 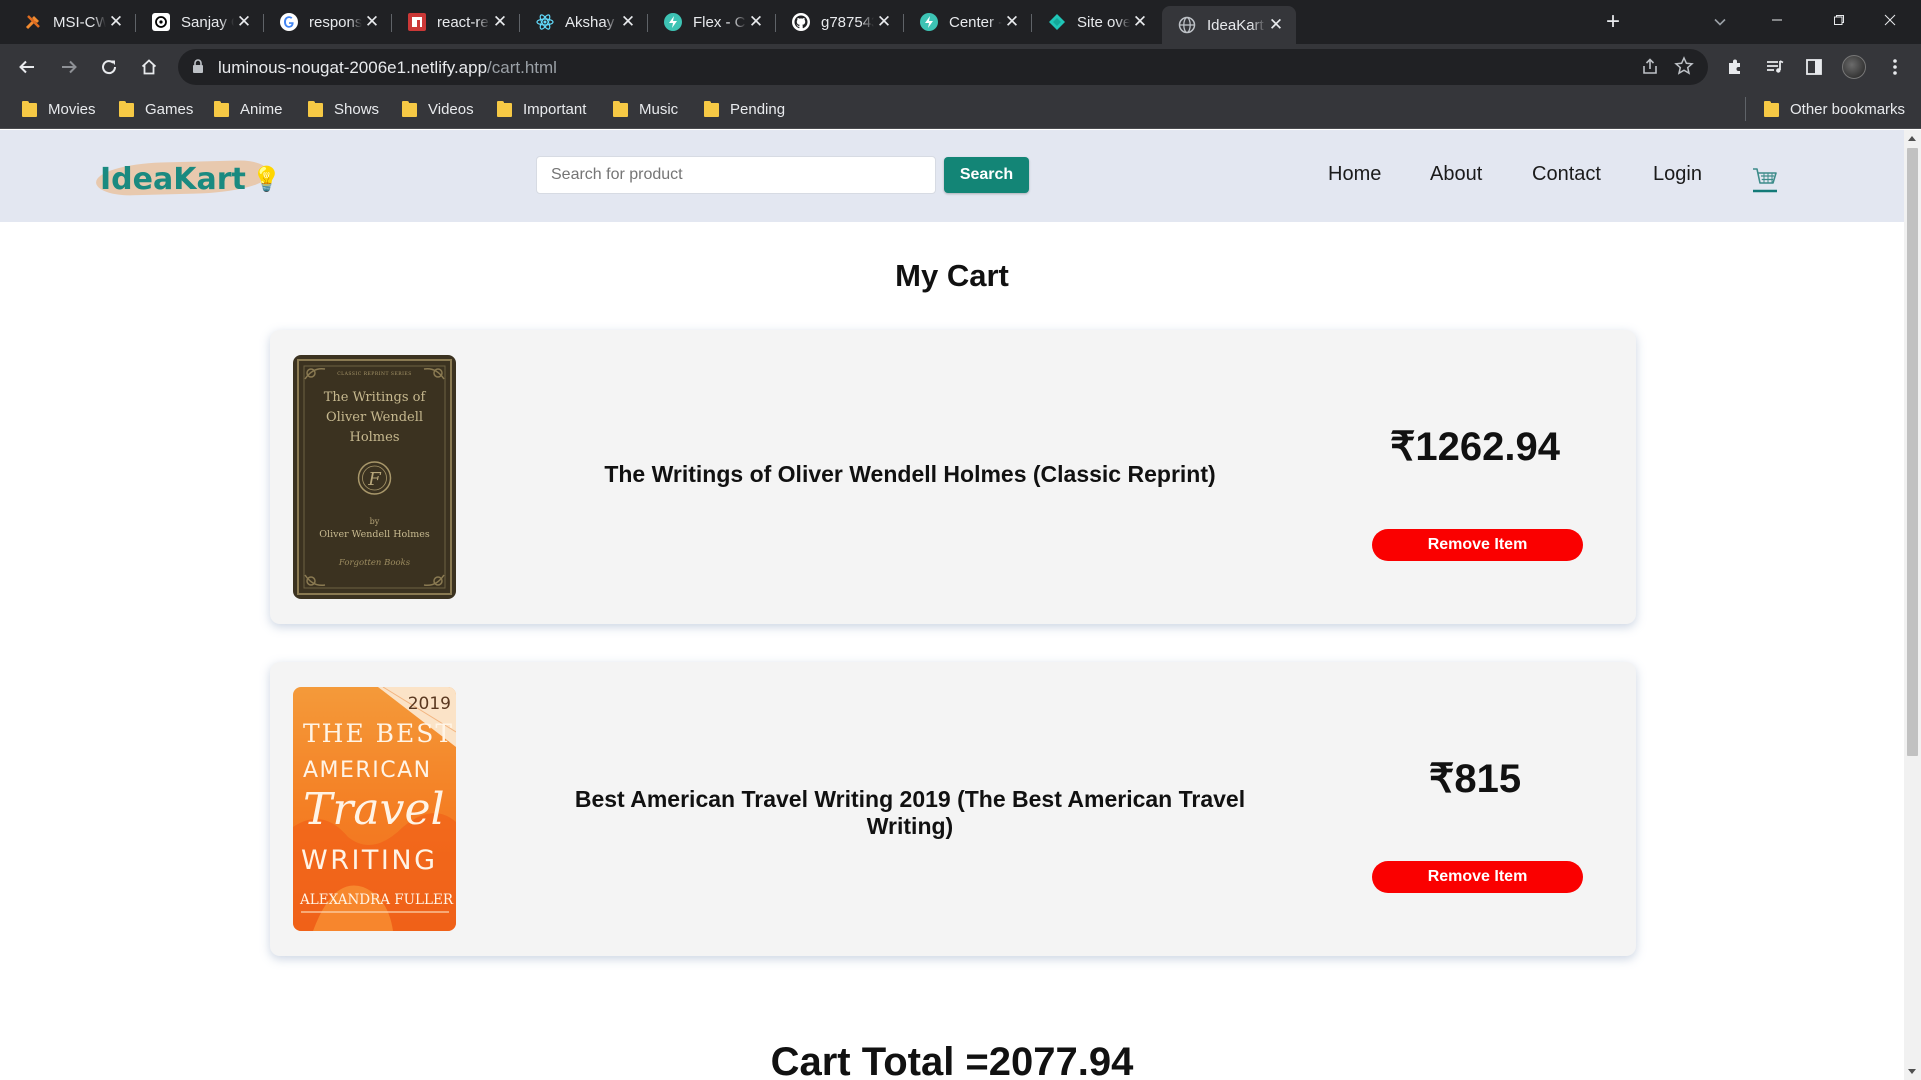 What do you see at coordinates (584, 22) in the screenshot?
I see `browser-tab: Akshay Puri ✕` at bounding box center [584, 22].